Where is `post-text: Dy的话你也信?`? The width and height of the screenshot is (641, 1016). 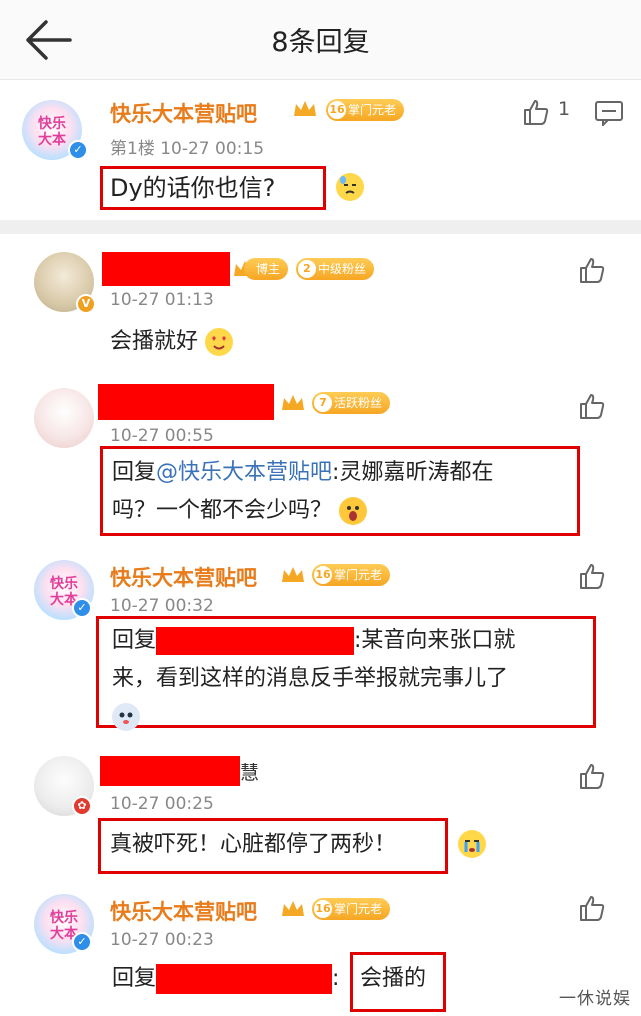 post-text: Dy的话你也信? is located at coordinates (192, 188).